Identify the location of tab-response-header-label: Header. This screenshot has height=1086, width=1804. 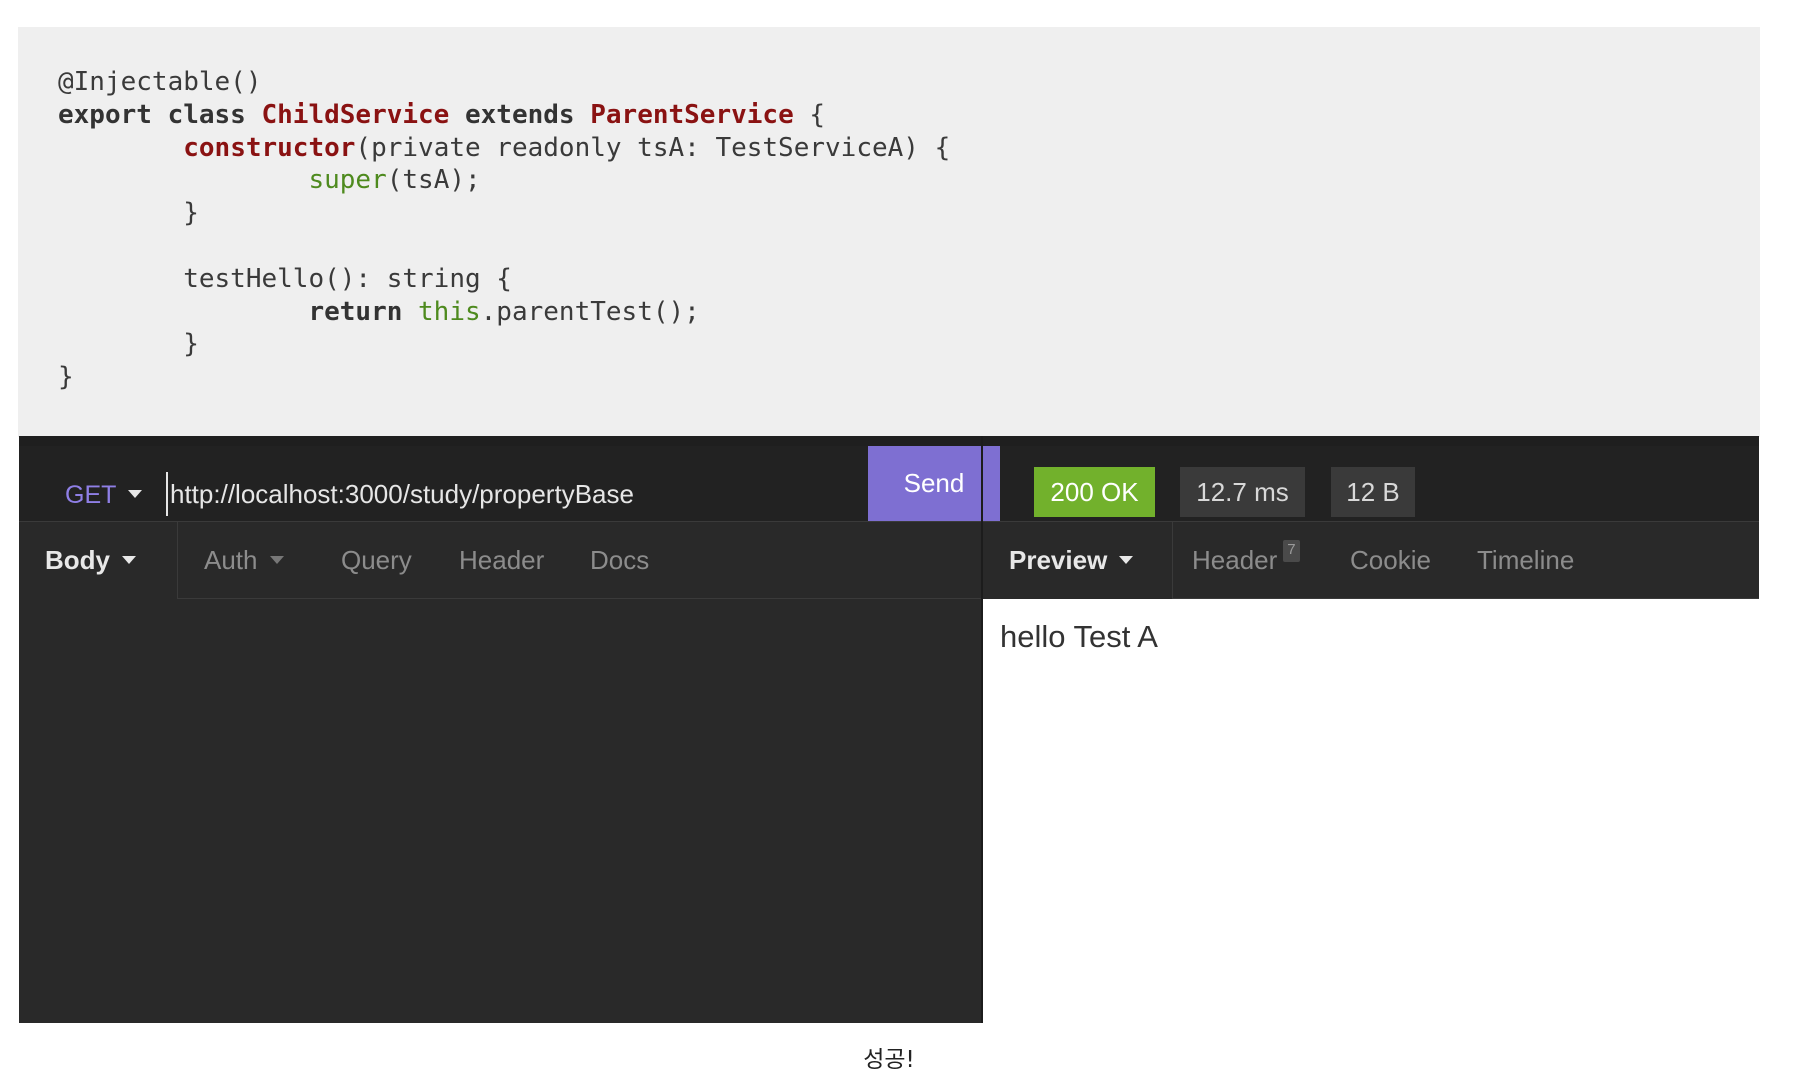
(1235, 560).